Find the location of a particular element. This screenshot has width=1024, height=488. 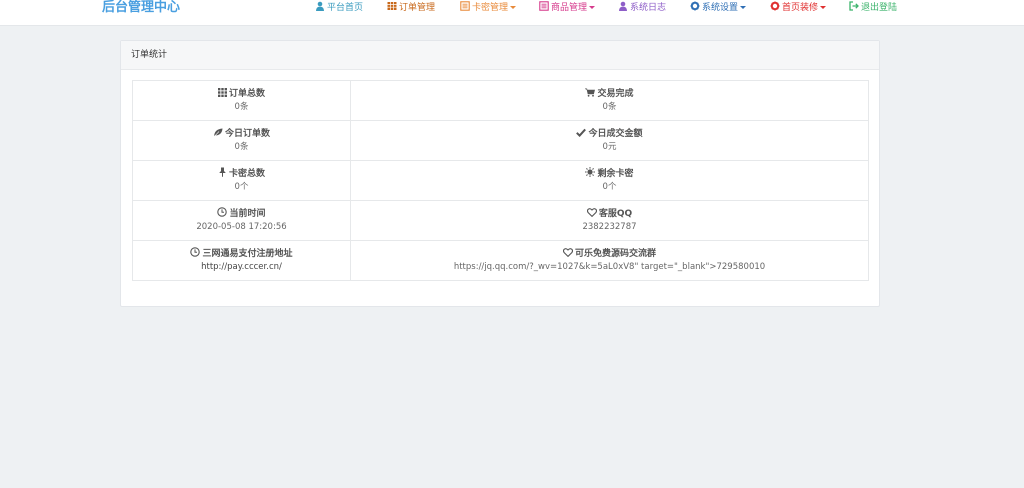

nav-item-label: 卡密管理 is located at coordinates (490, 8).